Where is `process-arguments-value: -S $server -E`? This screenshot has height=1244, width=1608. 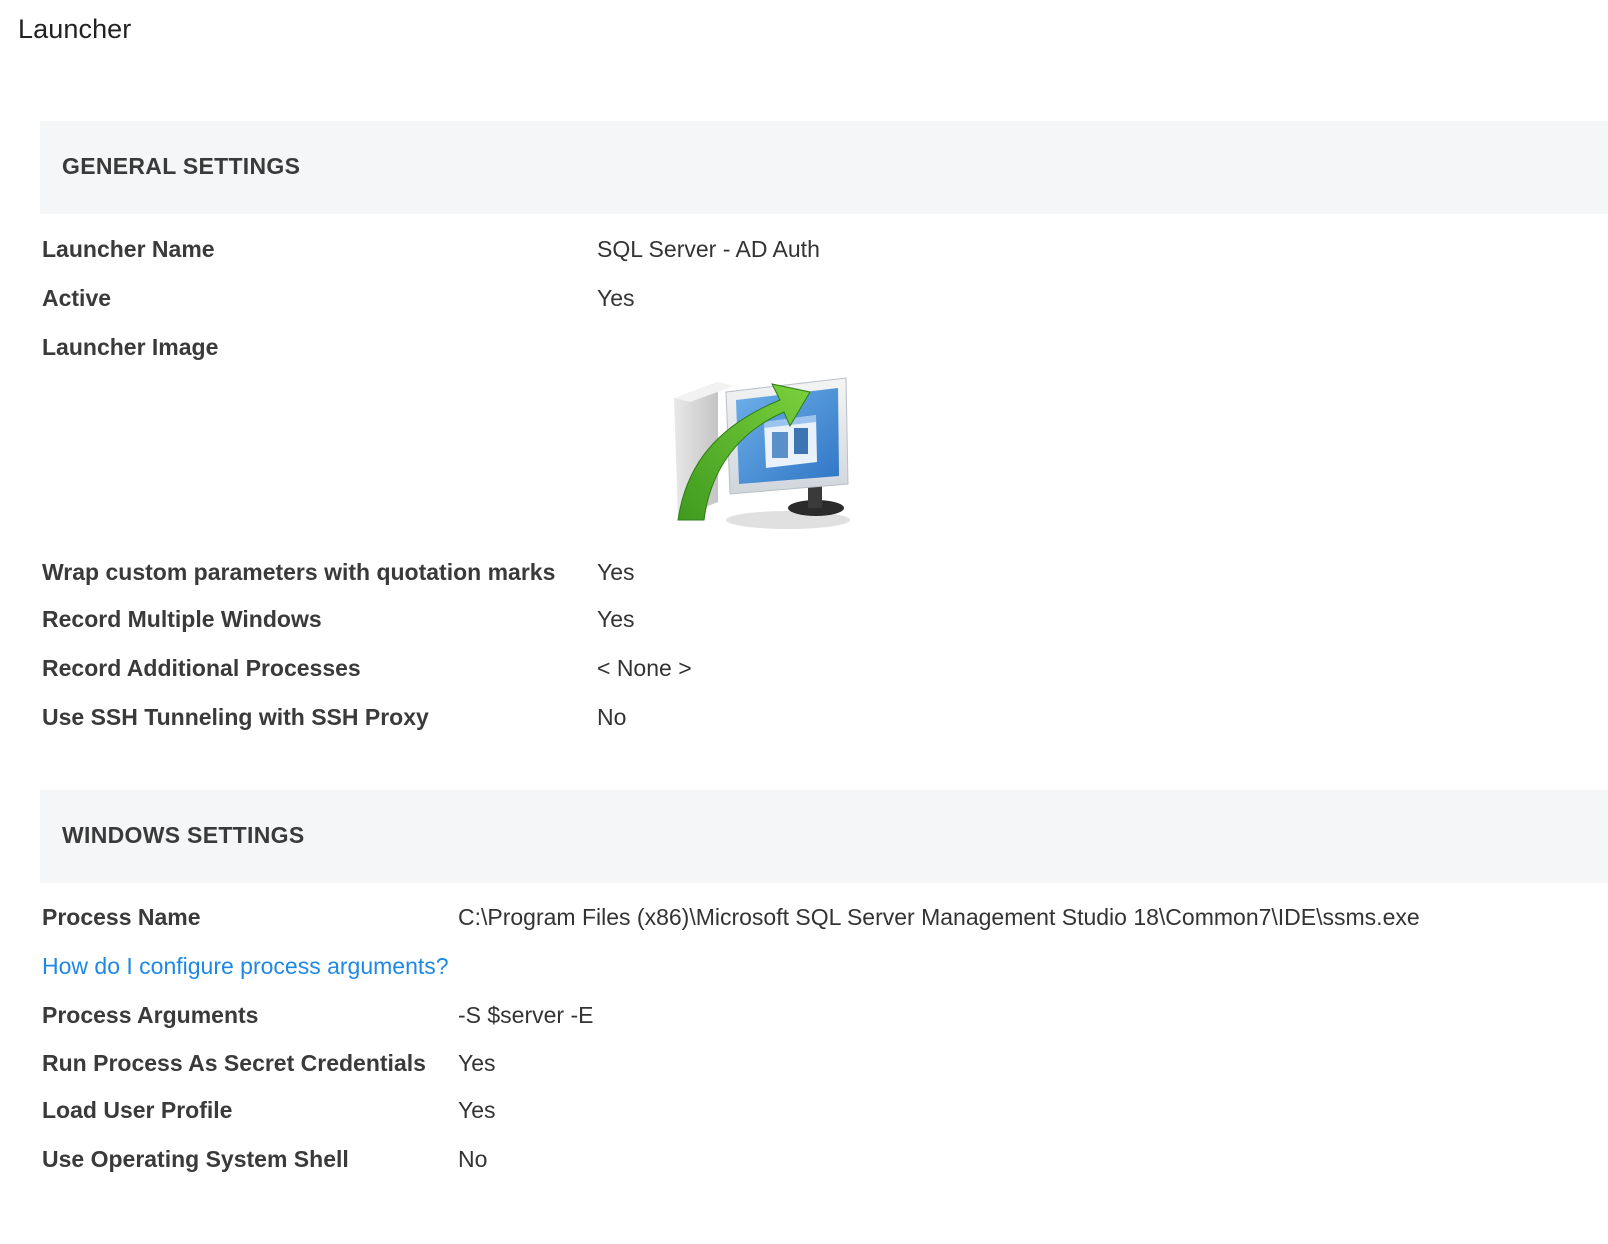
process-arguments-value: -S $server -E is located at coordinates (526, 1015).